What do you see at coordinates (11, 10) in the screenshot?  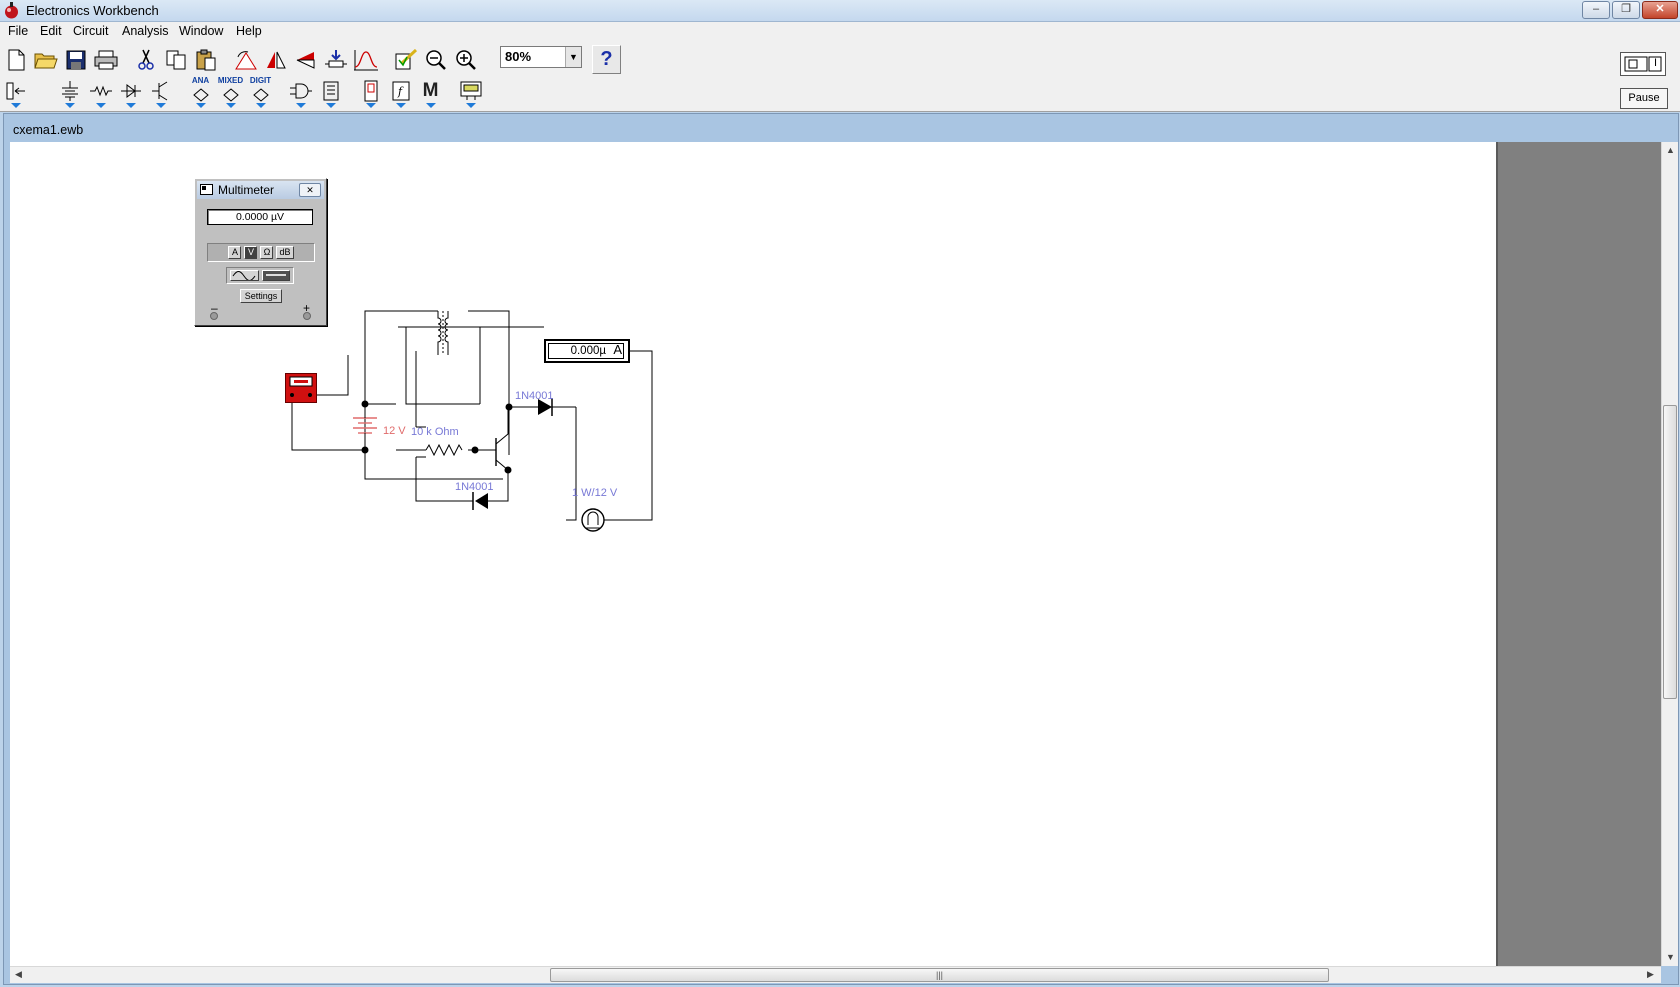 I see `app-icon` at bounding box center [11, 10].